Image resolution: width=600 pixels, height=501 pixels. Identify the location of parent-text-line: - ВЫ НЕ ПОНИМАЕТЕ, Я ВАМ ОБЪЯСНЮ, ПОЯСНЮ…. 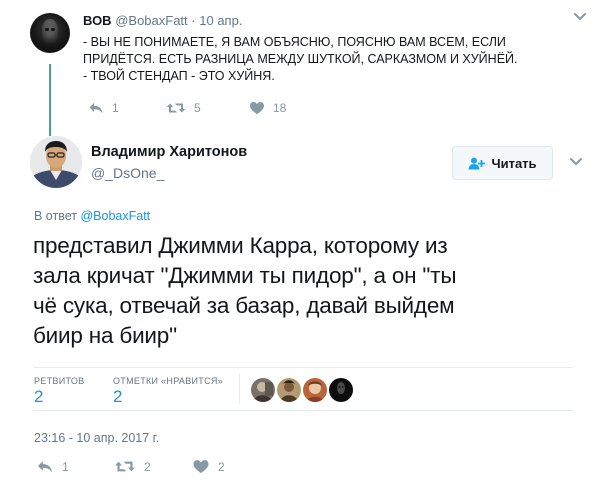
(294, 42).